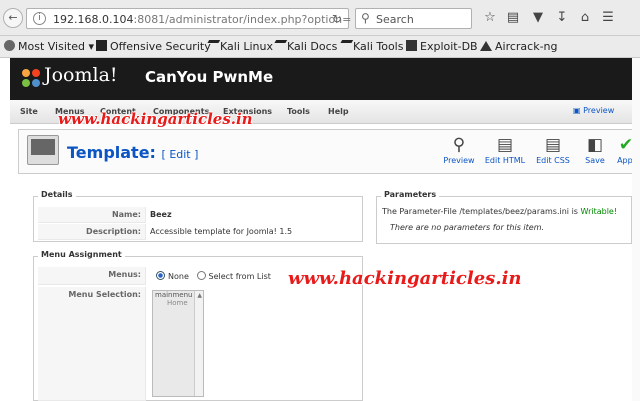  I want to click on bookmark-exploit-db: Exploit-DB, so click(442, 46).